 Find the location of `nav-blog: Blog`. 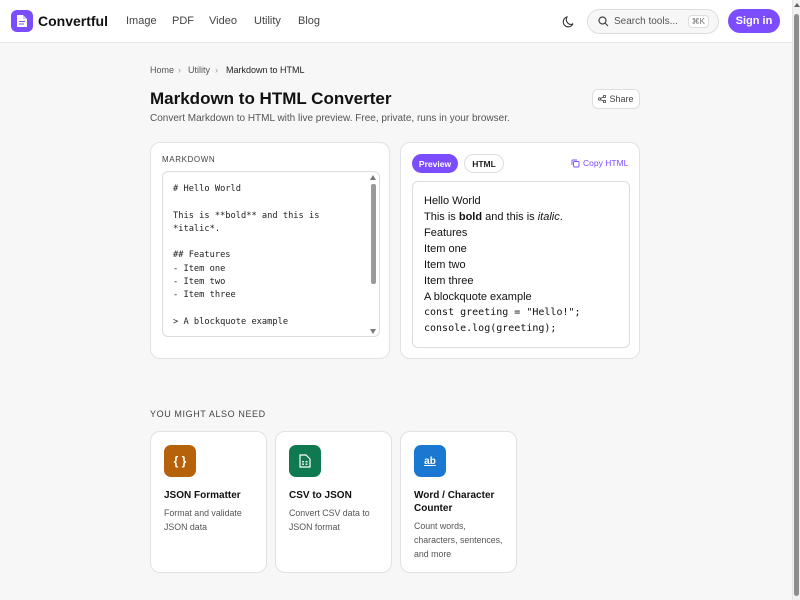

nav-blog: Blog is located at coordinates (309, 21).